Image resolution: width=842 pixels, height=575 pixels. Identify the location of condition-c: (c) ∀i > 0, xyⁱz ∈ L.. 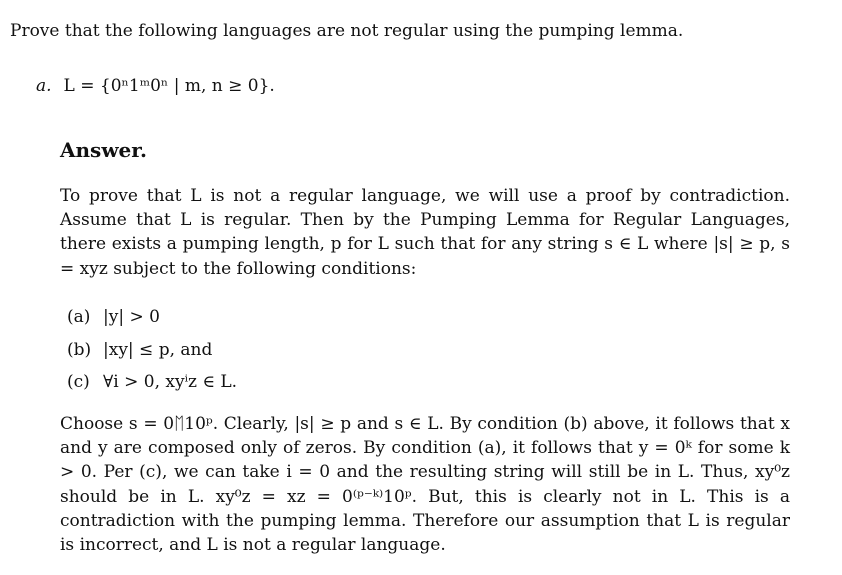
(152, 382).